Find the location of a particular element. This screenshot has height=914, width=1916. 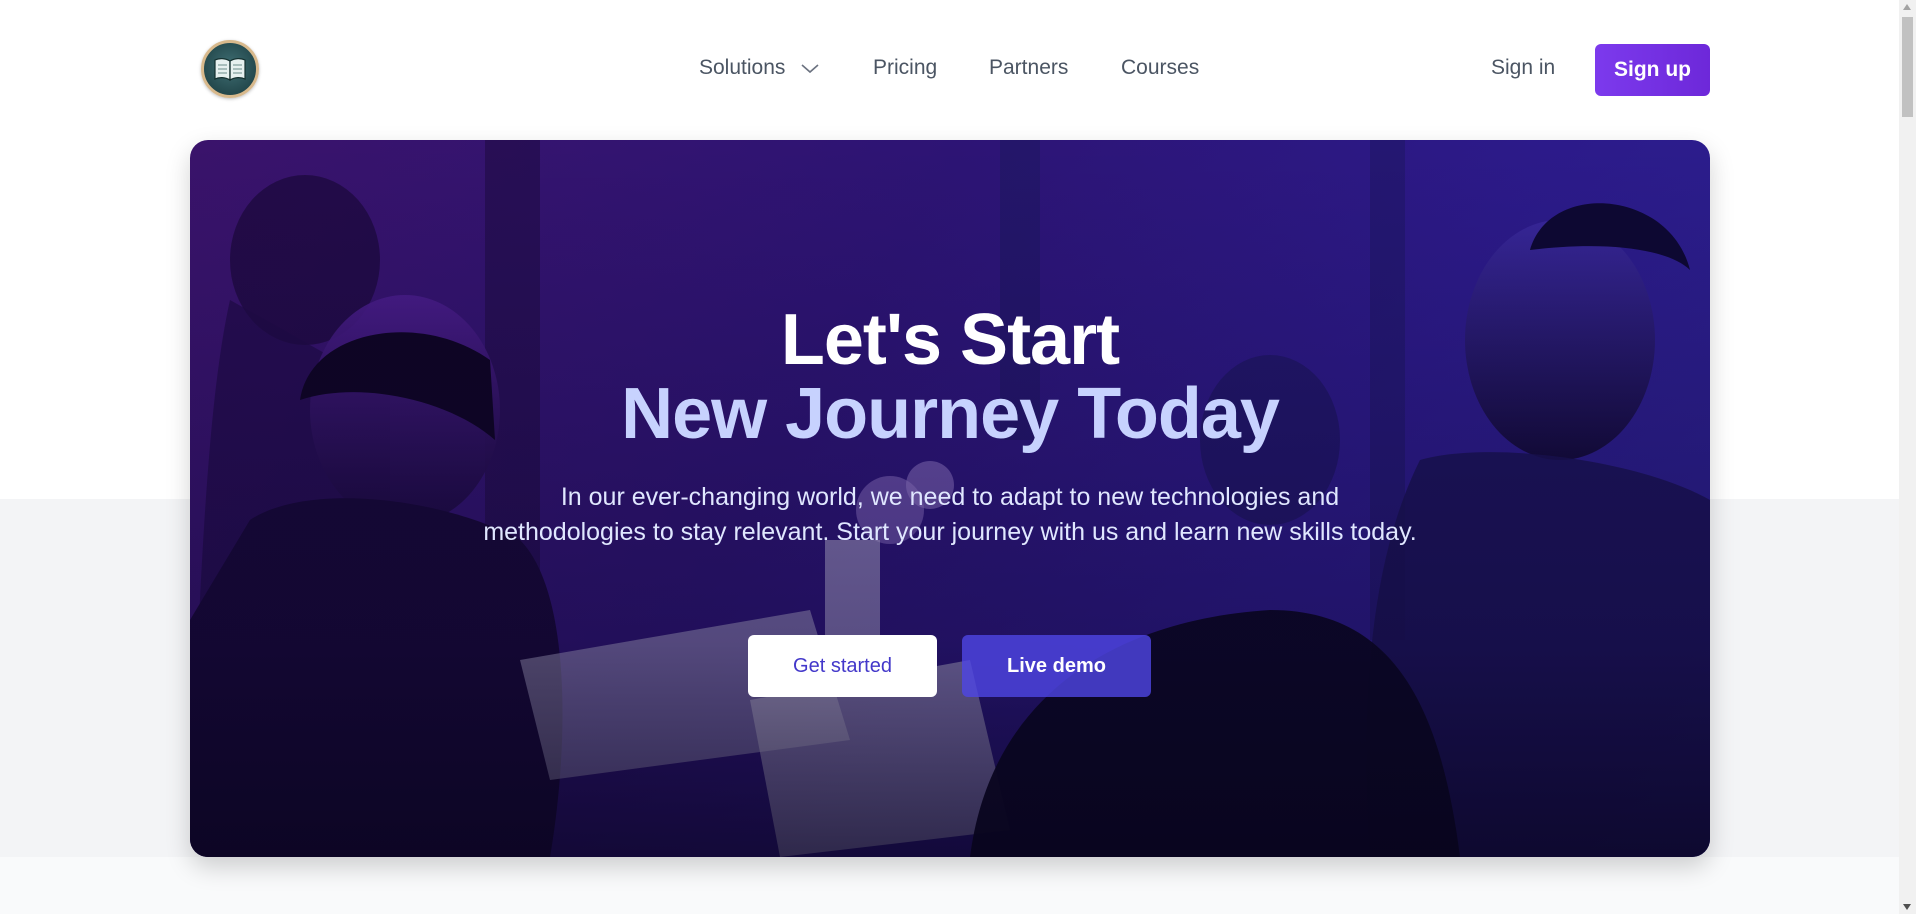

hero-title-line2: New Journey Today is located at coordinates (950, 414).